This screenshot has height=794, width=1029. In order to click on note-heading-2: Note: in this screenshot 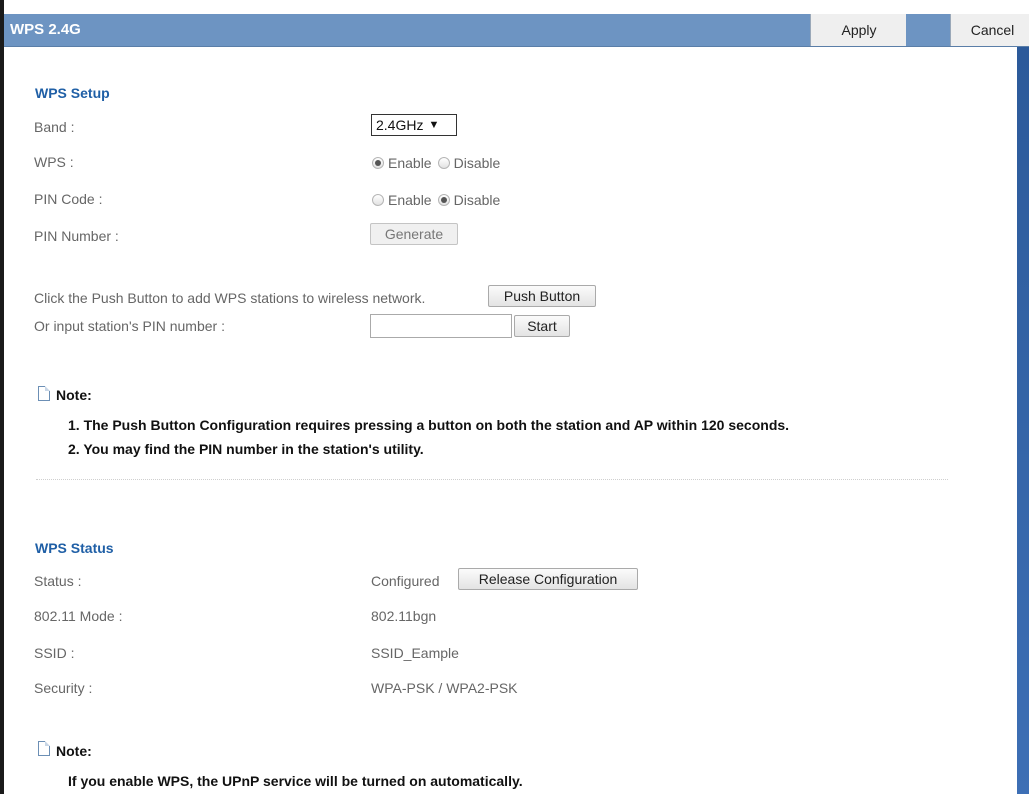, I will do `click(74, 751)`.